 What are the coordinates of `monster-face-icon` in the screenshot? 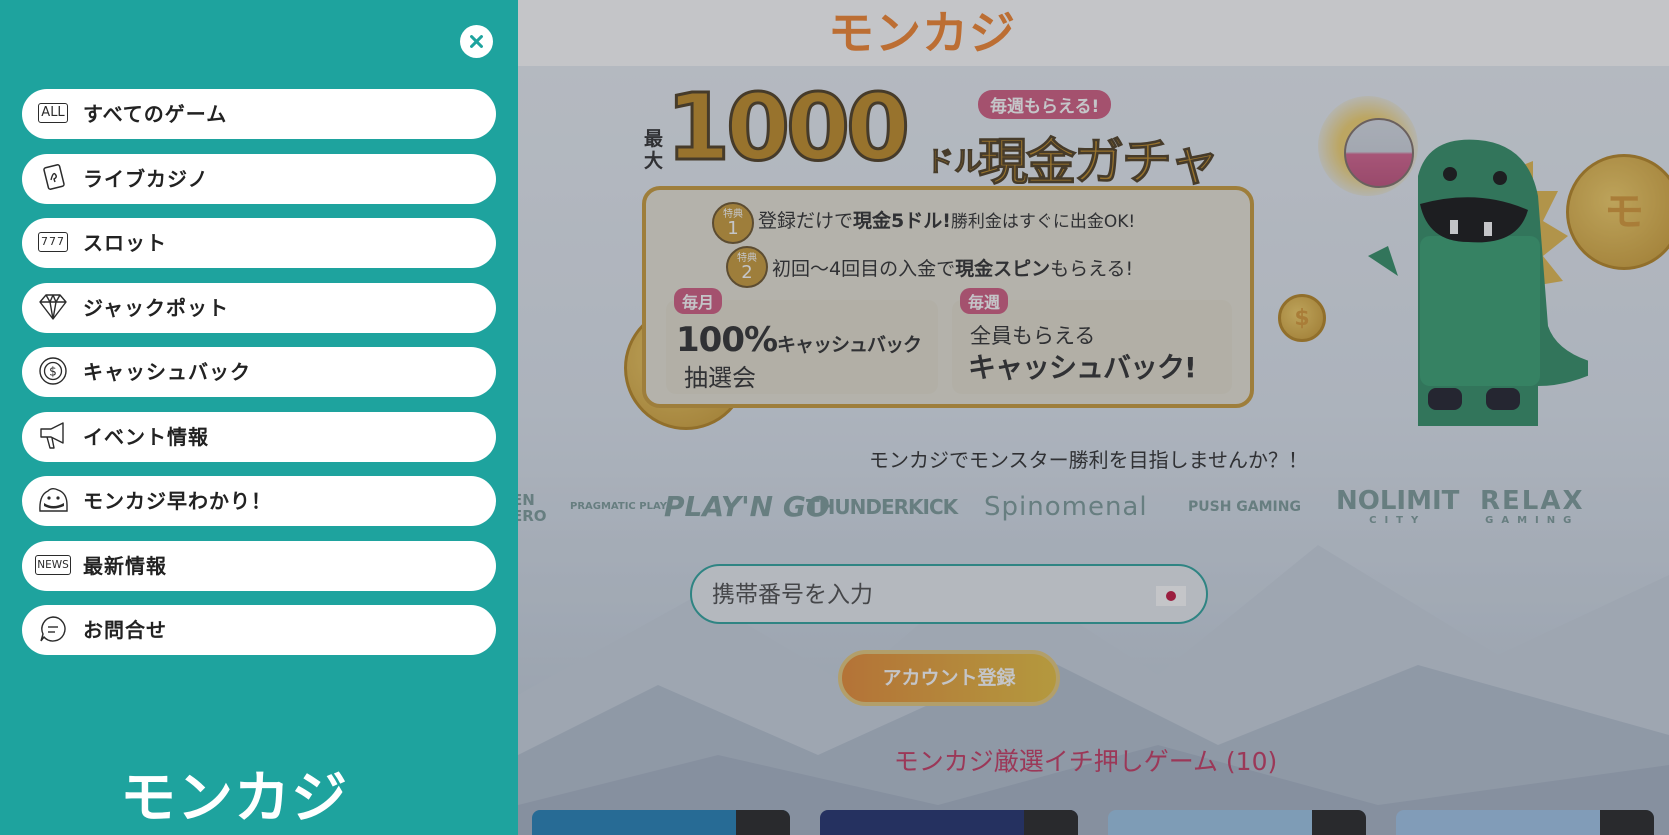 It's located at (53, 500).